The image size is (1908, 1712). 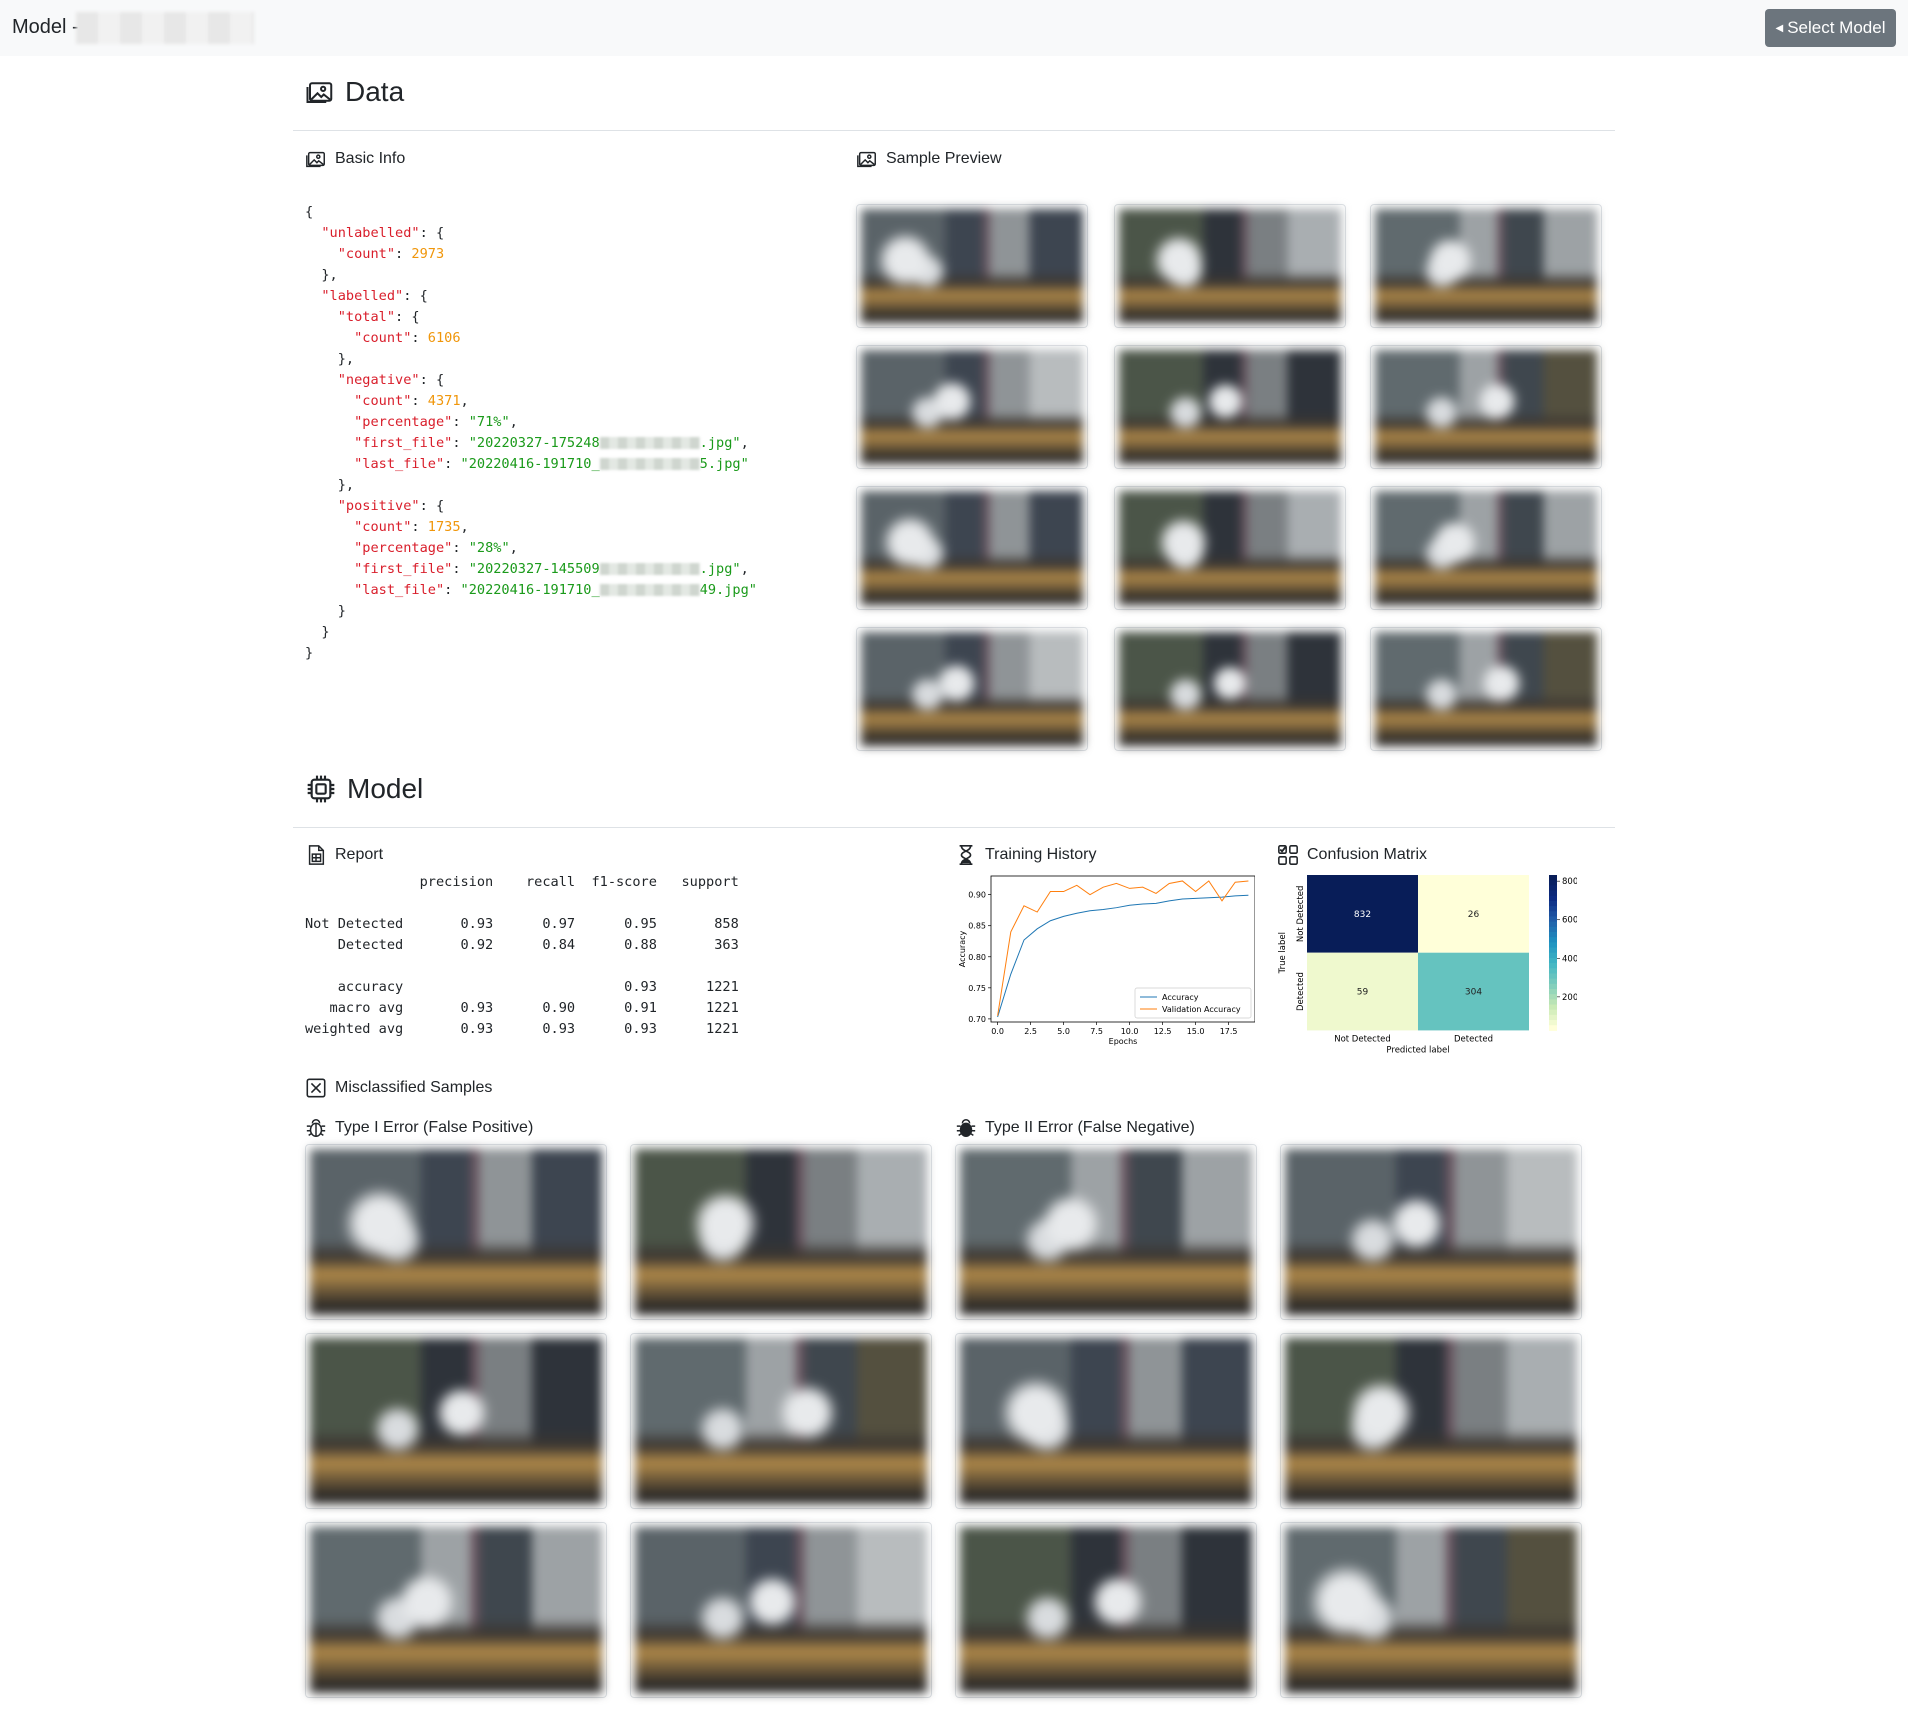 What do you see at coordinates (375, 91) in the screenshot?
I see `data-title: Data` at bounding box center [375, 91].